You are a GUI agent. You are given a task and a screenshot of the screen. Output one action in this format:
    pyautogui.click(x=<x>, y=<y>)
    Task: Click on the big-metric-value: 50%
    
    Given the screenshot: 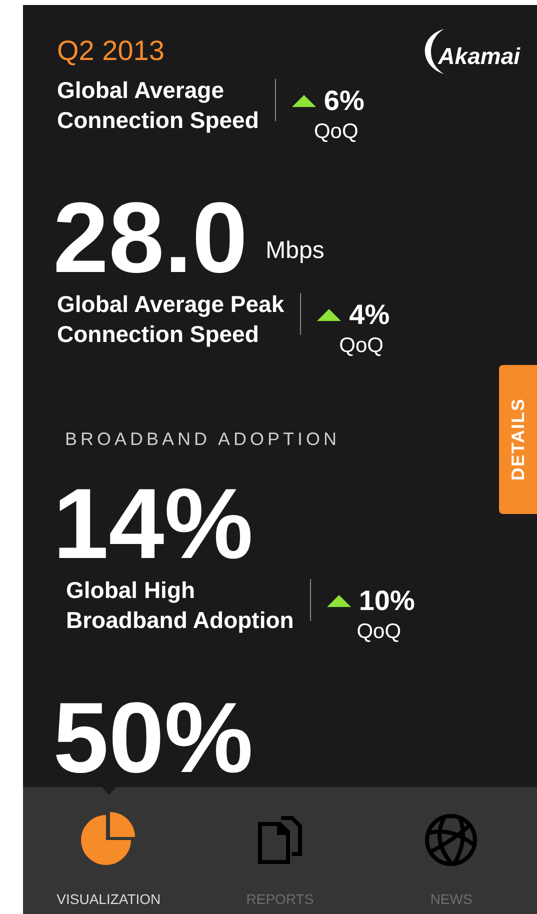 What is the action you would take?
    pyautogui.click(x=153, y=738)
    